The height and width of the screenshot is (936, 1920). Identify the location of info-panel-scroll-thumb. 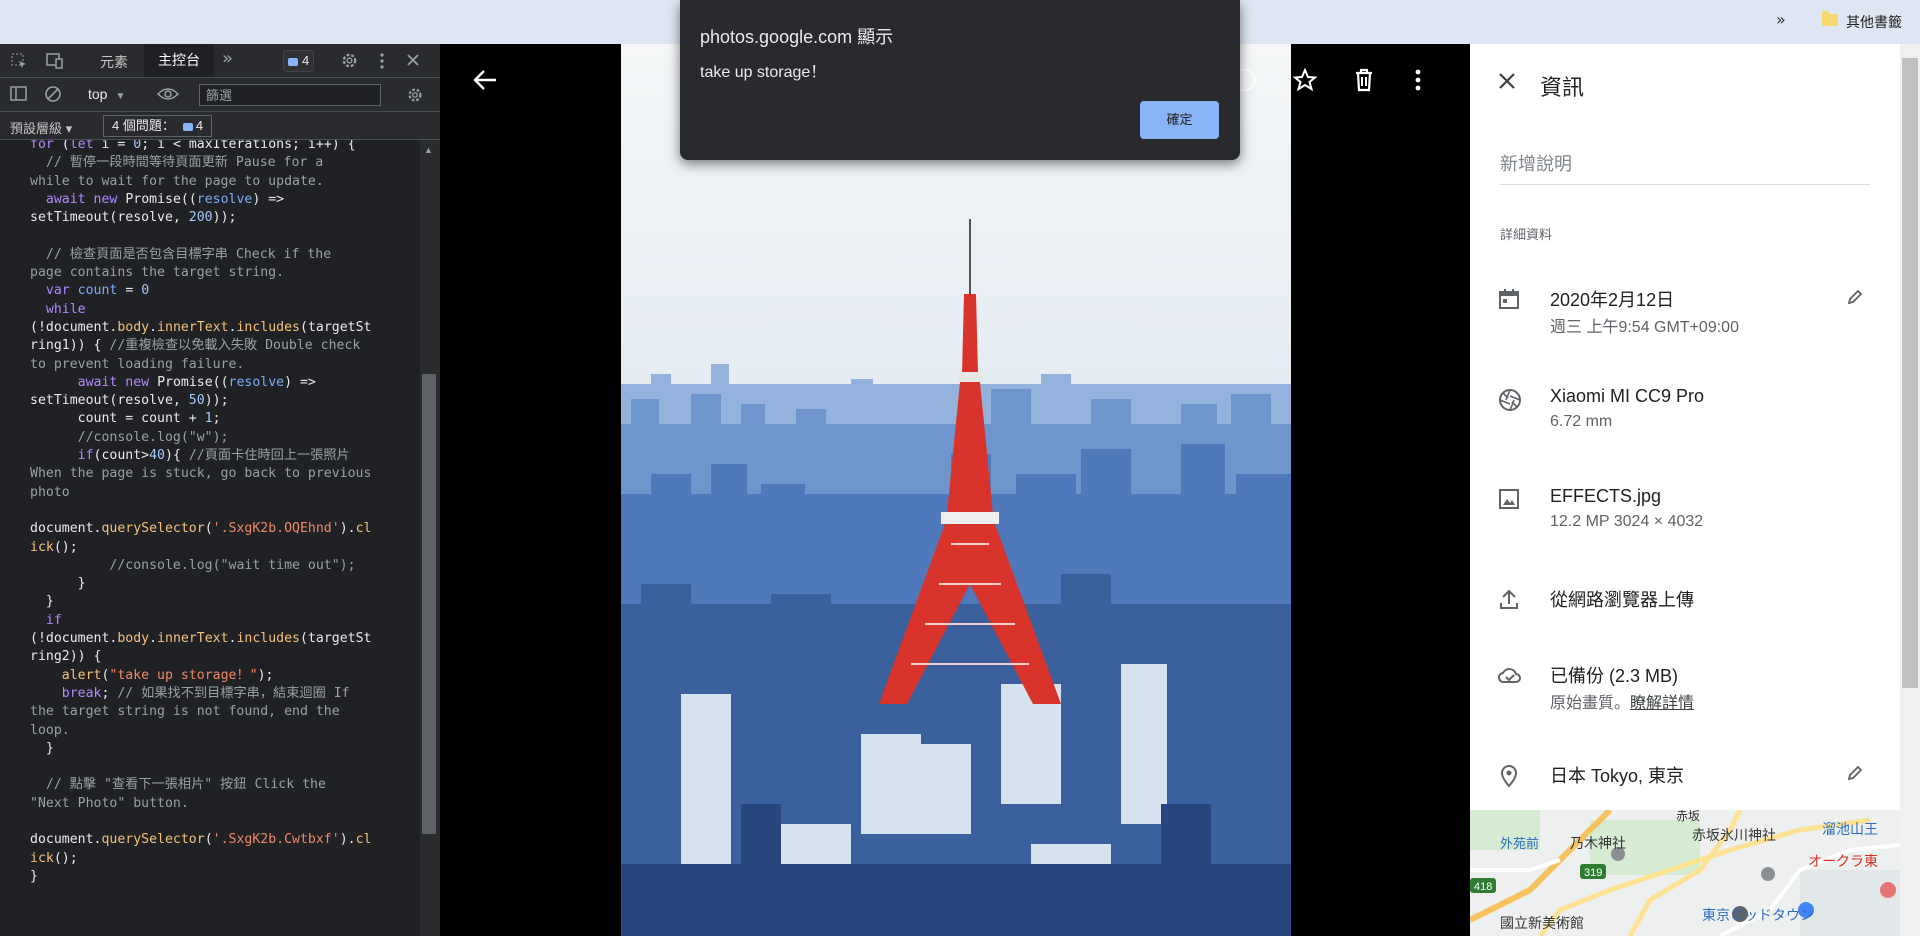
(1910, 373).